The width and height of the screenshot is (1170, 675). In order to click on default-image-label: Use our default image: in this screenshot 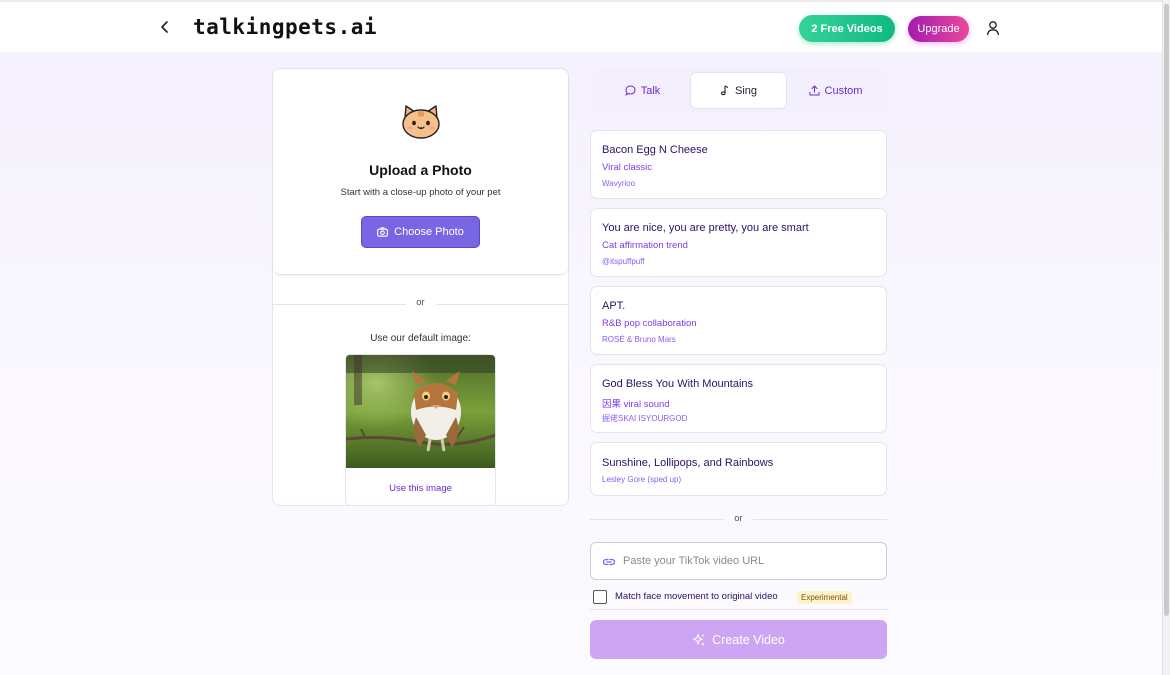, I will do `click(420, 338)`.